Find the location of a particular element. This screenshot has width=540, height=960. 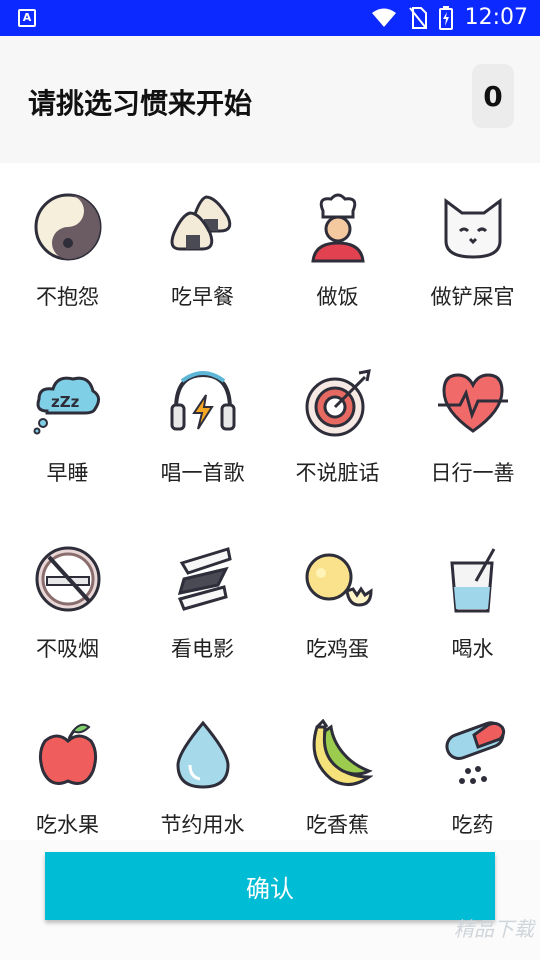

habit-item: 日行一善 is located at coordinates (472, 427).